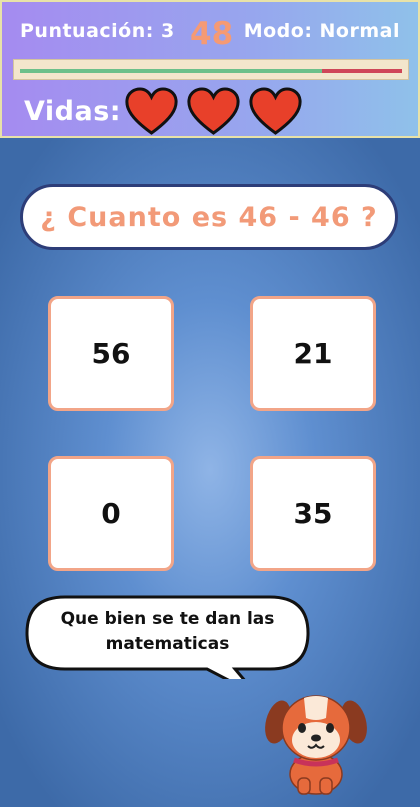  I want to click on answer-button-2: 21, so click(313, 353).